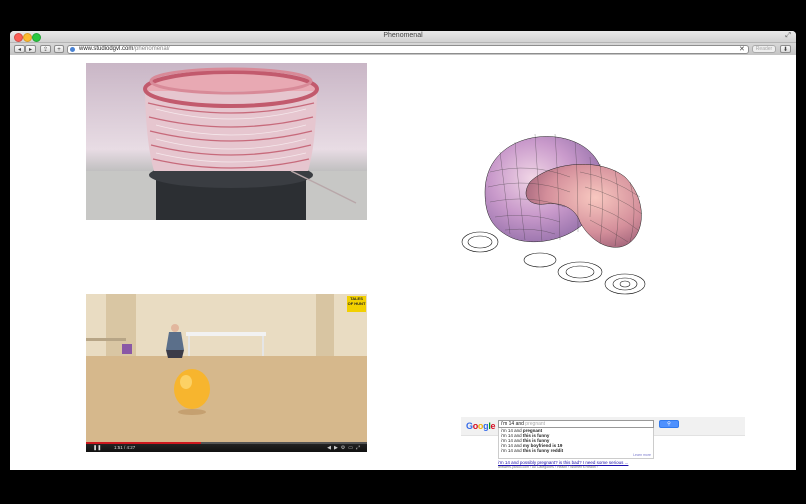 Image resolution: width=806 pixels, height=504 pixels. I want to click on title-bar: Phenomenal ⤢, so click(403, 37).